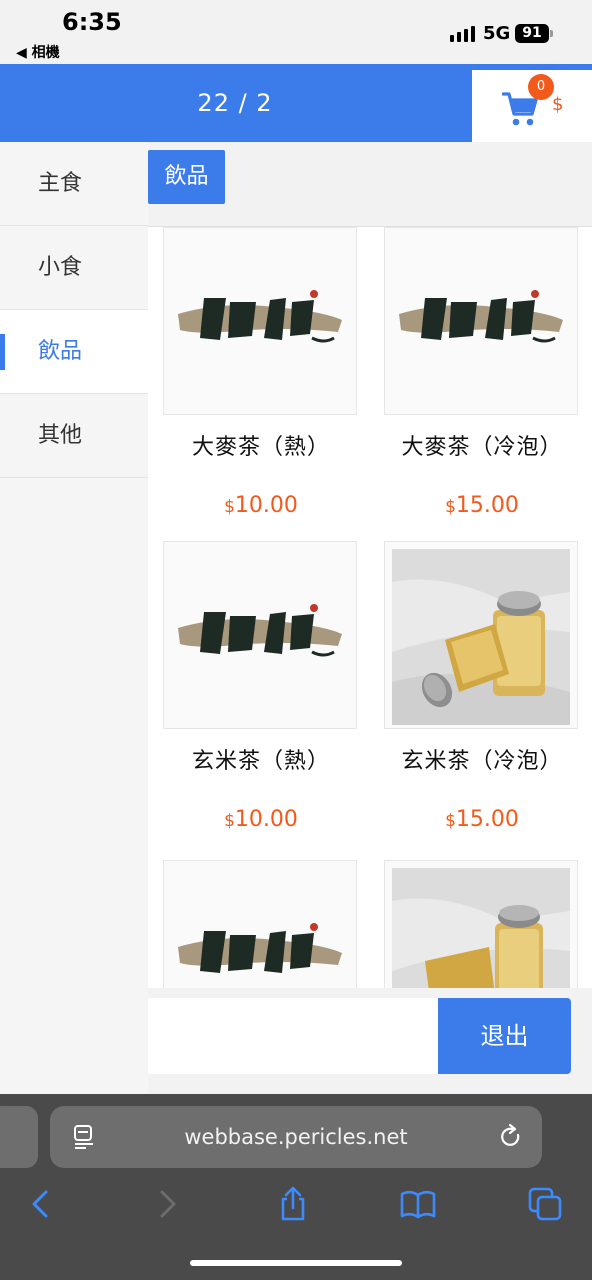 The image size is (592, 1280). I want to click on order-input-area, so click(293, 1036).